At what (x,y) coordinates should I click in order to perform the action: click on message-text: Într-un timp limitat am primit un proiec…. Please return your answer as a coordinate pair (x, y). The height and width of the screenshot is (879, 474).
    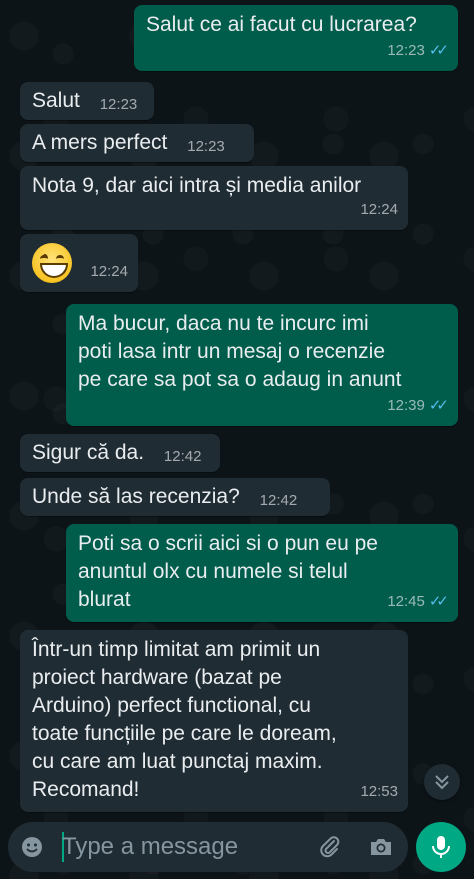
    Looking at the image, I should click on (184, 719).